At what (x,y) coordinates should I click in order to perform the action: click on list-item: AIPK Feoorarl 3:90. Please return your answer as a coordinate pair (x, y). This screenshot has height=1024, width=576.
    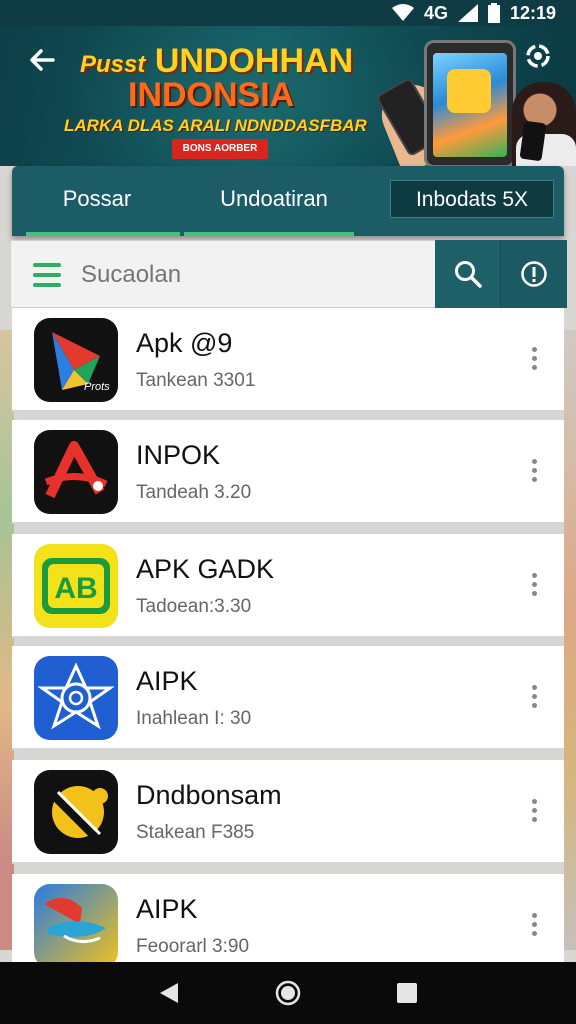
    Looking at the image, I should click on (288, 918).